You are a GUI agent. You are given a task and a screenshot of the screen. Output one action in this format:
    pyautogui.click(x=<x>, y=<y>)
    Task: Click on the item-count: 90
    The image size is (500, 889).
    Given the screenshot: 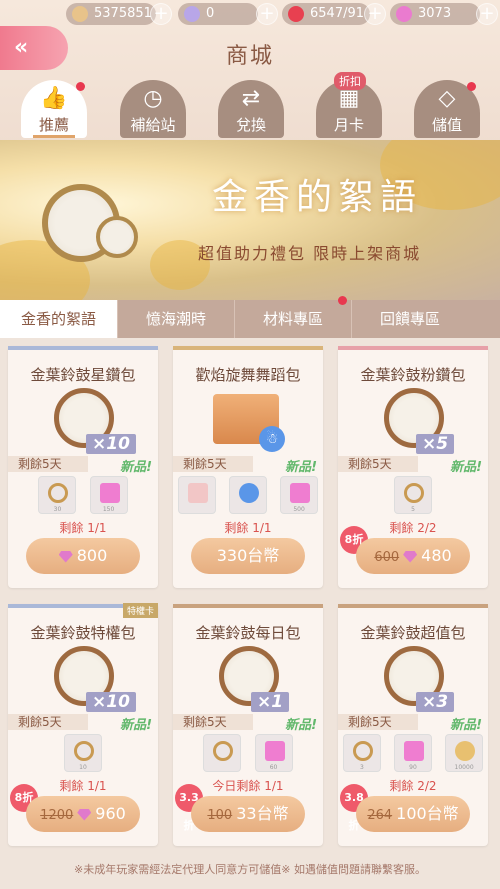 What is the action you would take?
    pyautogui.click(x=413, y=767)
    